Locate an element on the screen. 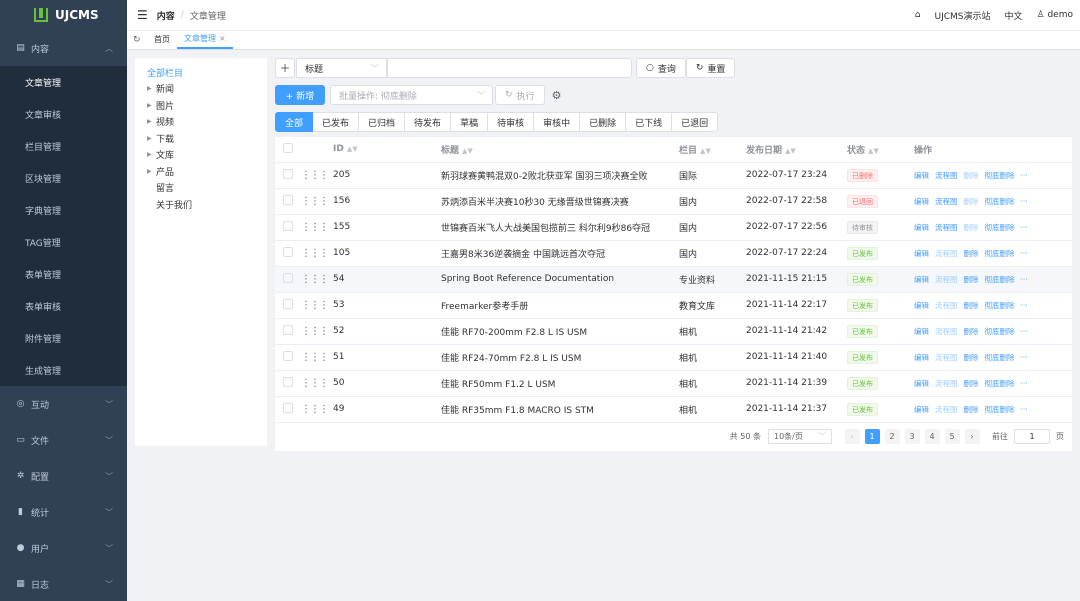 The height and width of the screenshot is (601, 1080). app-logo: UJCMS is located at coordinates (63, 15).